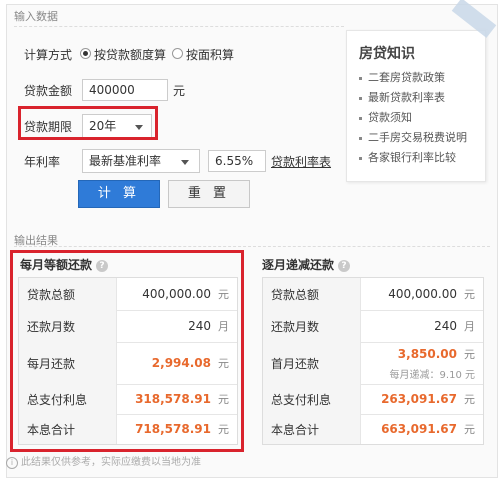  I want to click on input-section-title: 输入数据, so click(36, 16).